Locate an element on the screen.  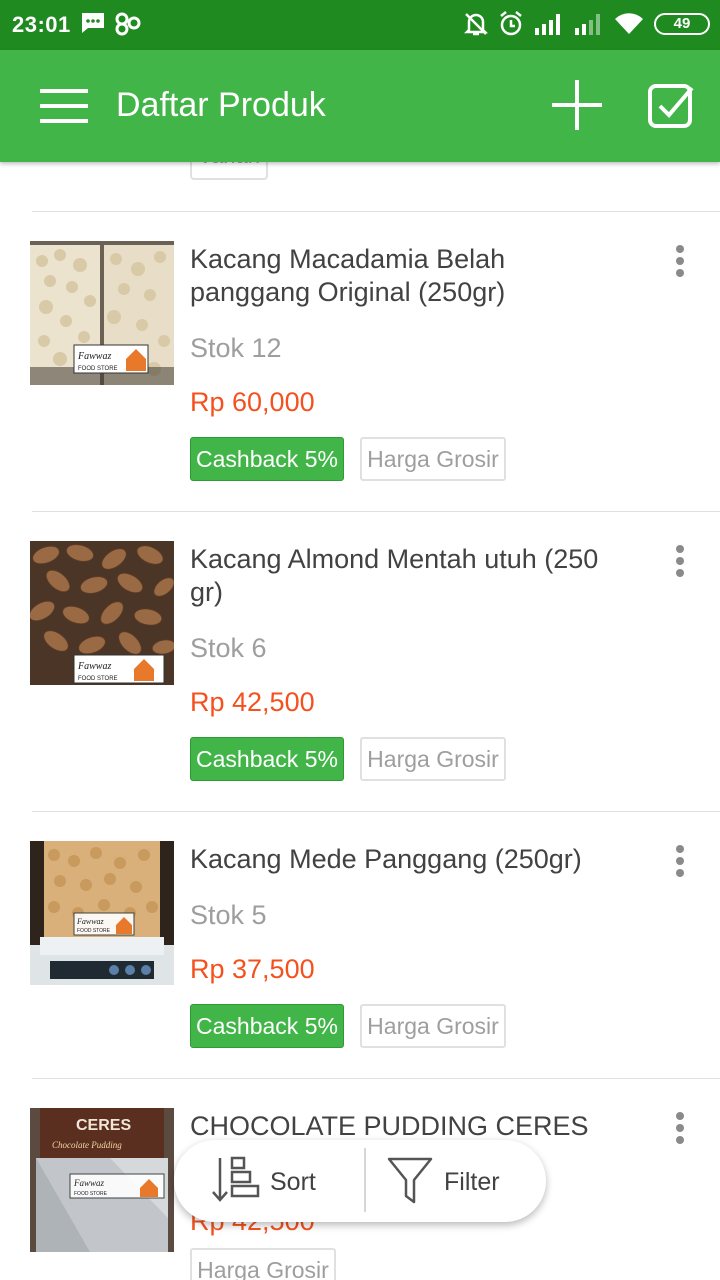
sort-label: Sort is located at coordinates (293, 1182).